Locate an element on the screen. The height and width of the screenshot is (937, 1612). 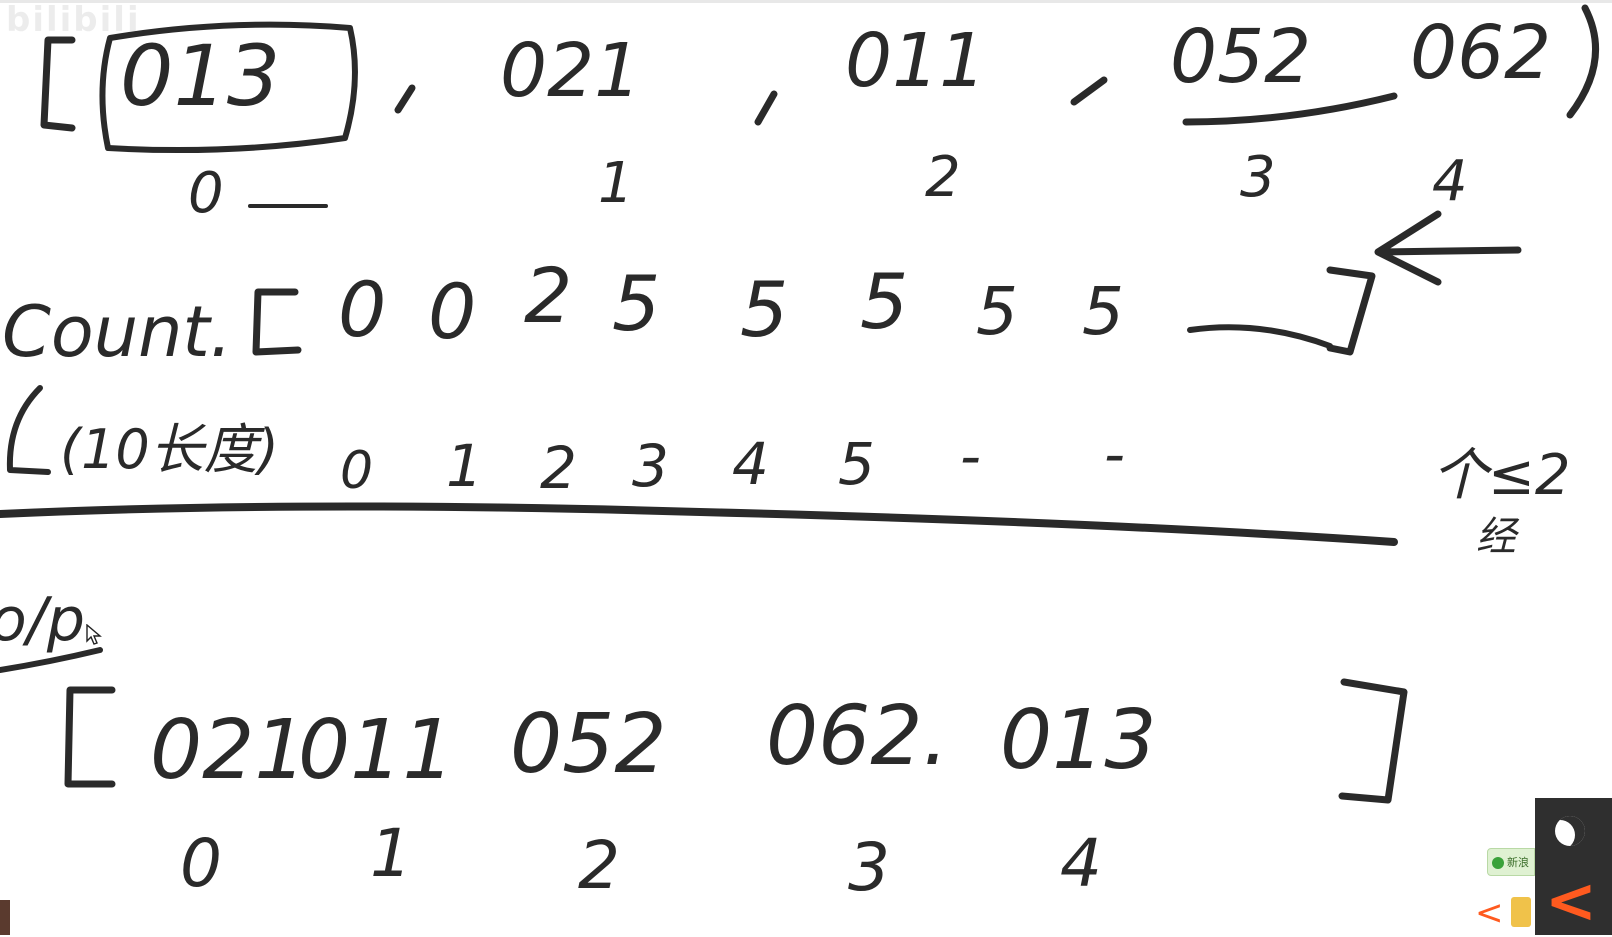
pip-back-arrow-icon: < is located at coordinates (1571, 901).